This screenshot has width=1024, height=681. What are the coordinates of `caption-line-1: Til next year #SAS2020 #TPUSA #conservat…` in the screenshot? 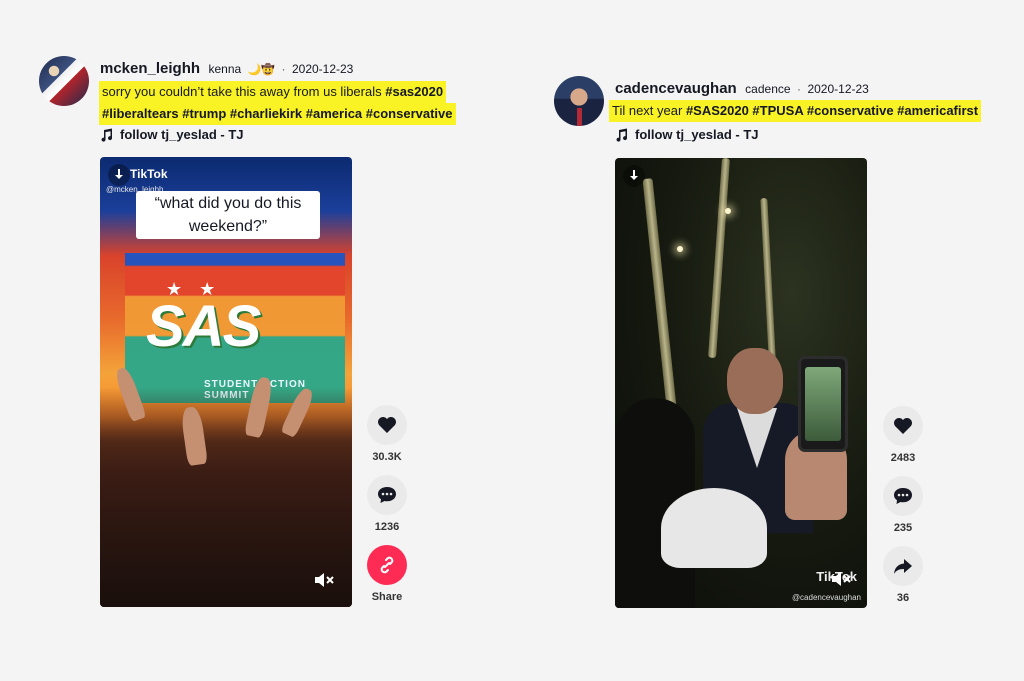 It's located at (795, 111).